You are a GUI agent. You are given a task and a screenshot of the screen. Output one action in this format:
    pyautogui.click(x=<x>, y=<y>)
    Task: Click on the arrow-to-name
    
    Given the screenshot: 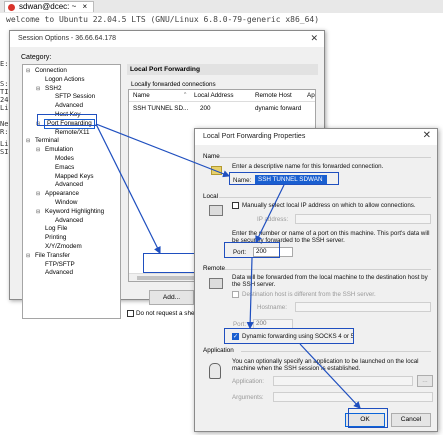 What is the action you would take?
    pyautogui.click(x=163, y=150)
    